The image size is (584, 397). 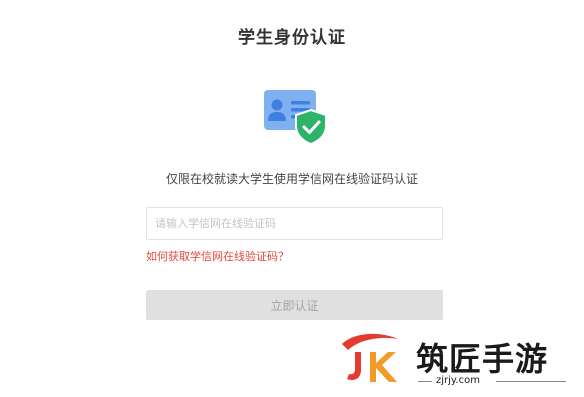 I want to click on watermark-rule-left, so click(x=425, y=381).